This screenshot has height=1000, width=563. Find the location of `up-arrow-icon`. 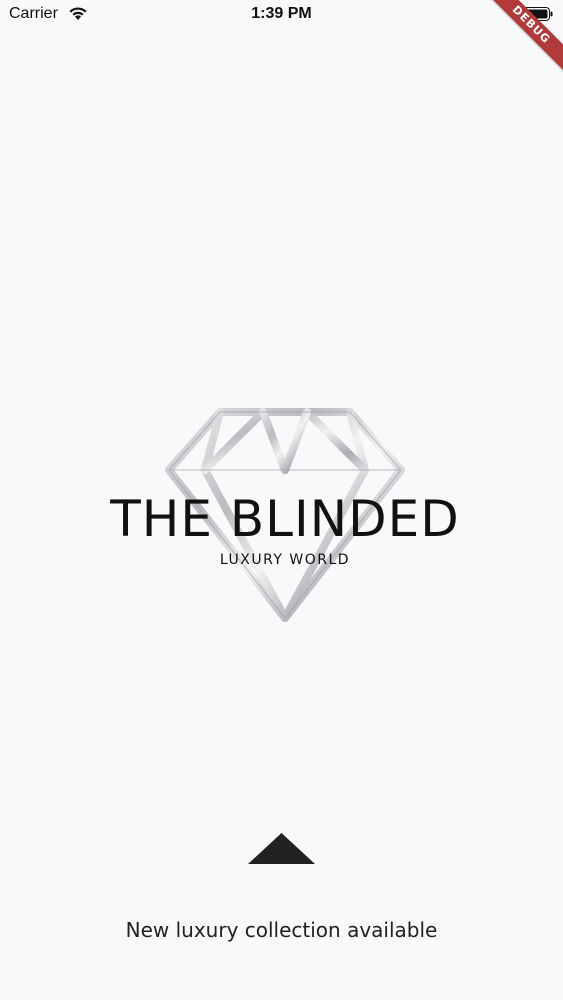

up-arrow-icon is located at coordinates (281, 848).